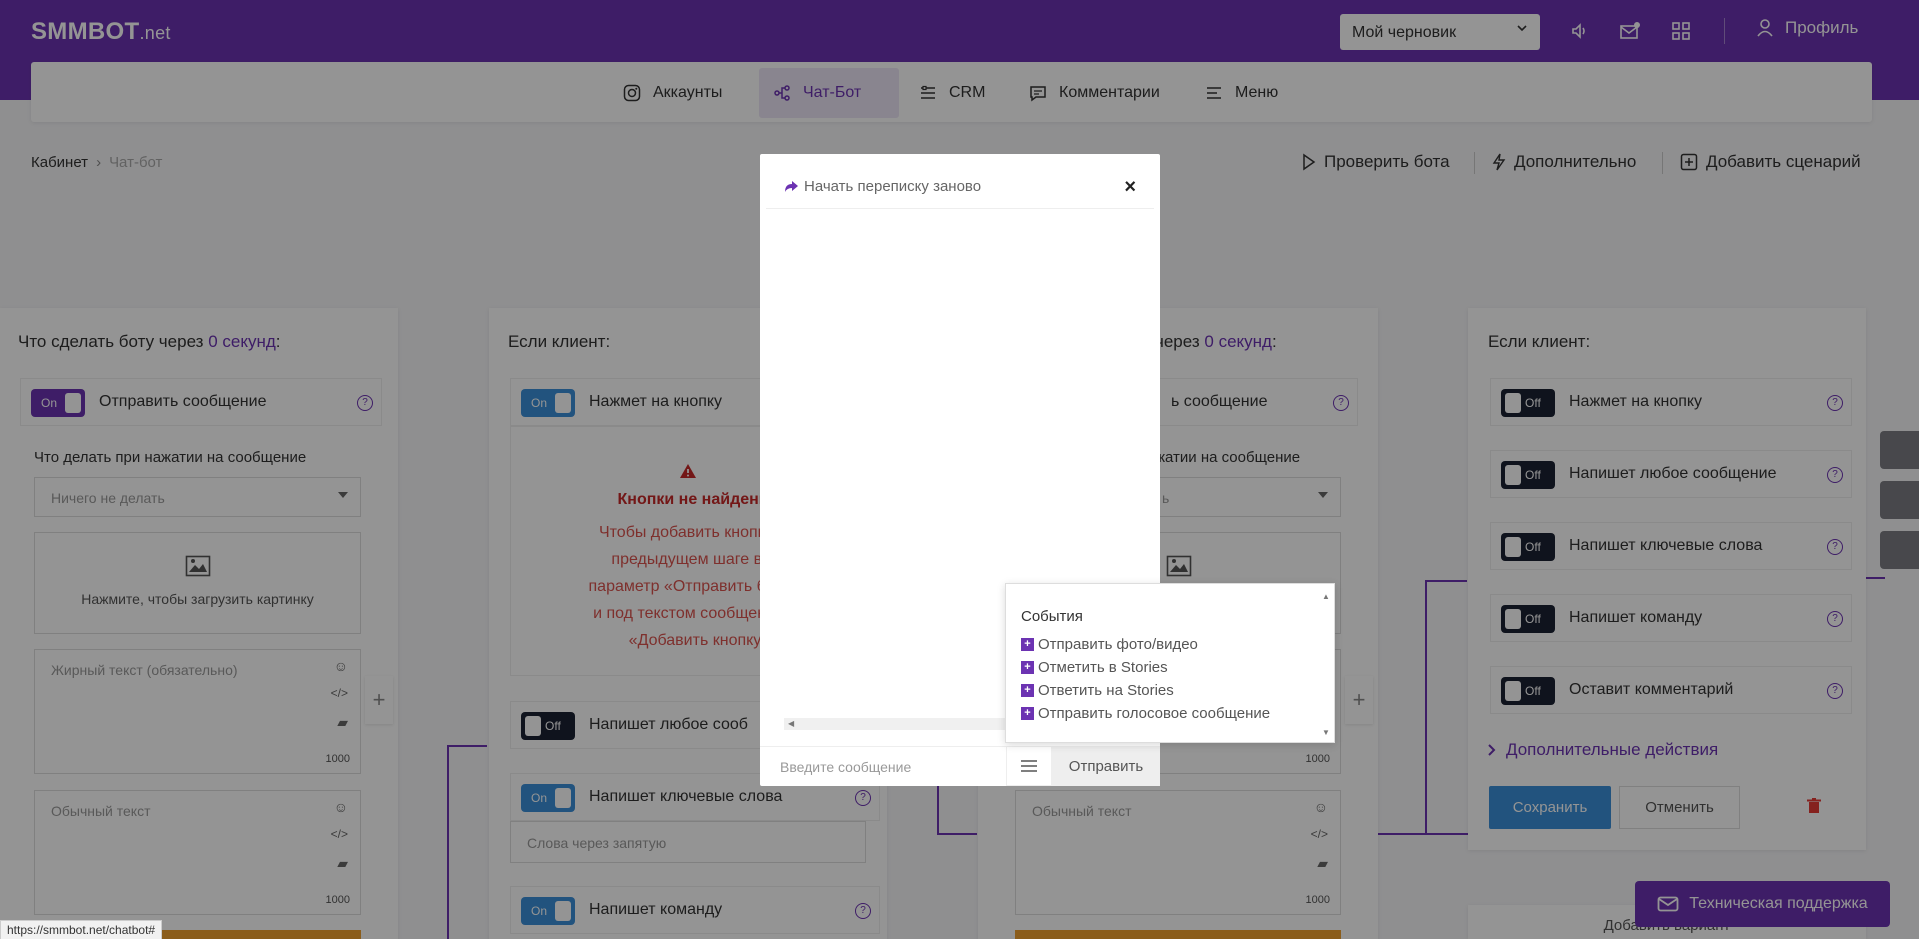 Image resolution: width=1919 pixels, height=939 pixels. What do you see at coordinates (846, 767) in the screenshot?
I see `message-input-placeholder: Введите сообщение` at bounding box center [846, 767].